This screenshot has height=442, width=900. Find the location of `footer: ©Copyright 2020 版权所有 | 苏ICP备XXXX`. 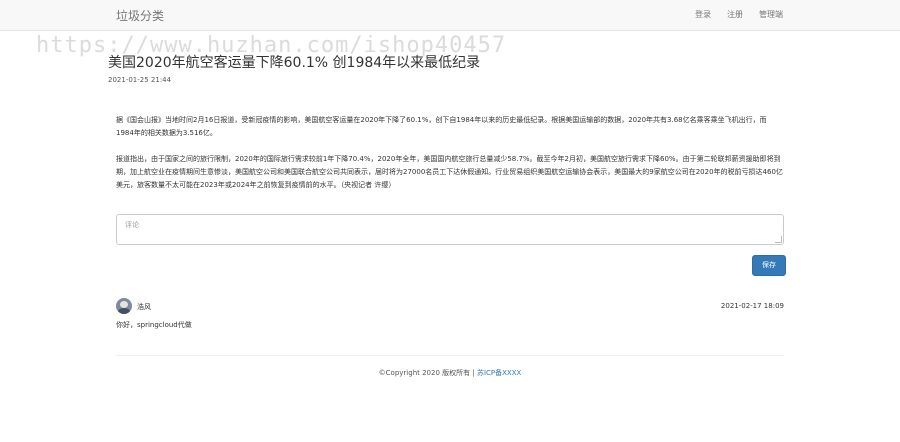

footer: ©Copyright 2020 版权所有 | 苏ICP备XXXX is located at coordinates (450, 373).